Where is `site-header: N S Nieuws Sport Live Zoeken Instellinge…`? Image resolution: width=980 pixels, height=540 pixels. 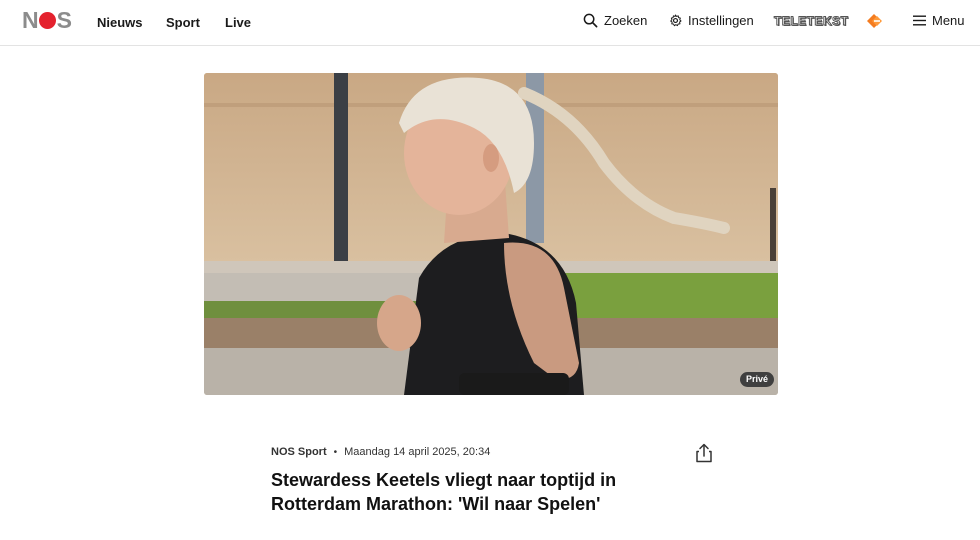
site-header: N S Nieuws Sport Live Zoeken Instellinge… is located at coordinates (490, 23).